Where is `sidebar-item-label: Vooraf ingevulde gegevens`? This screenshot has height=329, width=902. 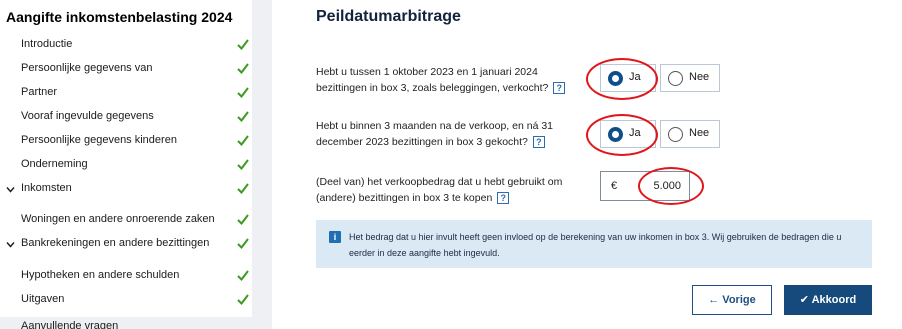 sidebar-item-label: Vooraf ingevulde gegevens is located at coordinates (87, 116).